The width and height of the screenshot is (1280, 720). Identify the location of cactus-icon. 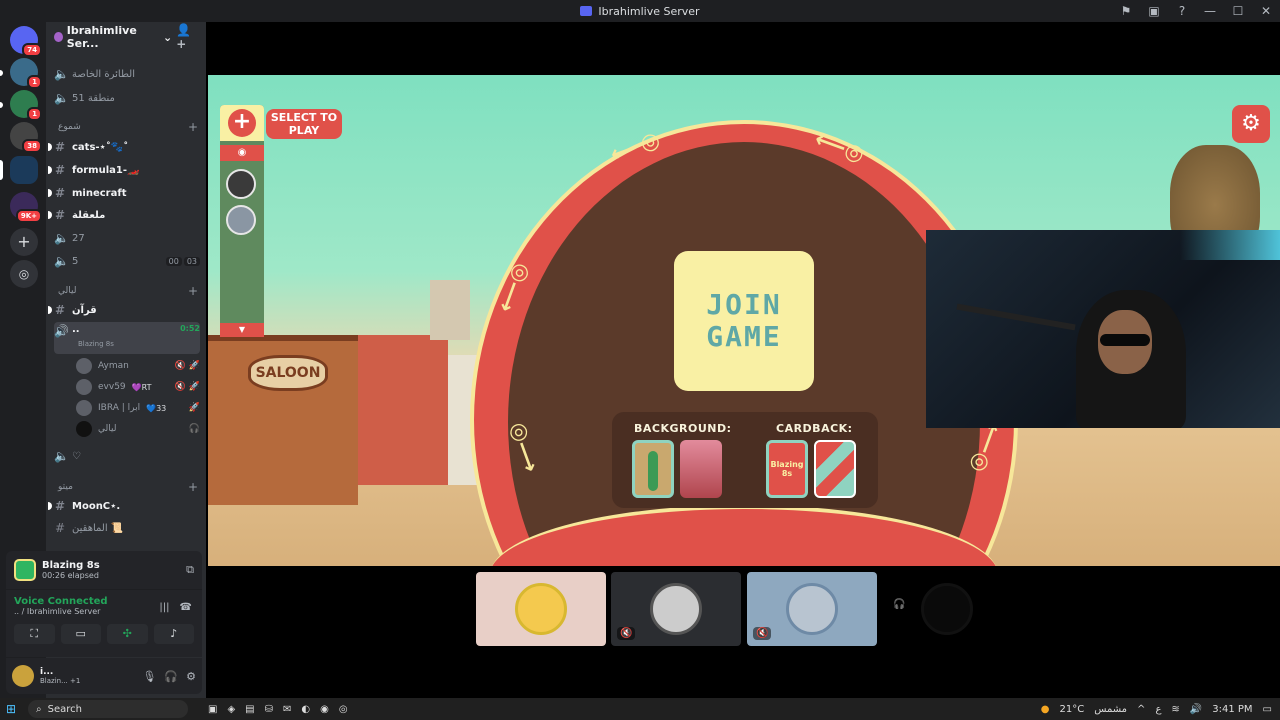
(653, 471).